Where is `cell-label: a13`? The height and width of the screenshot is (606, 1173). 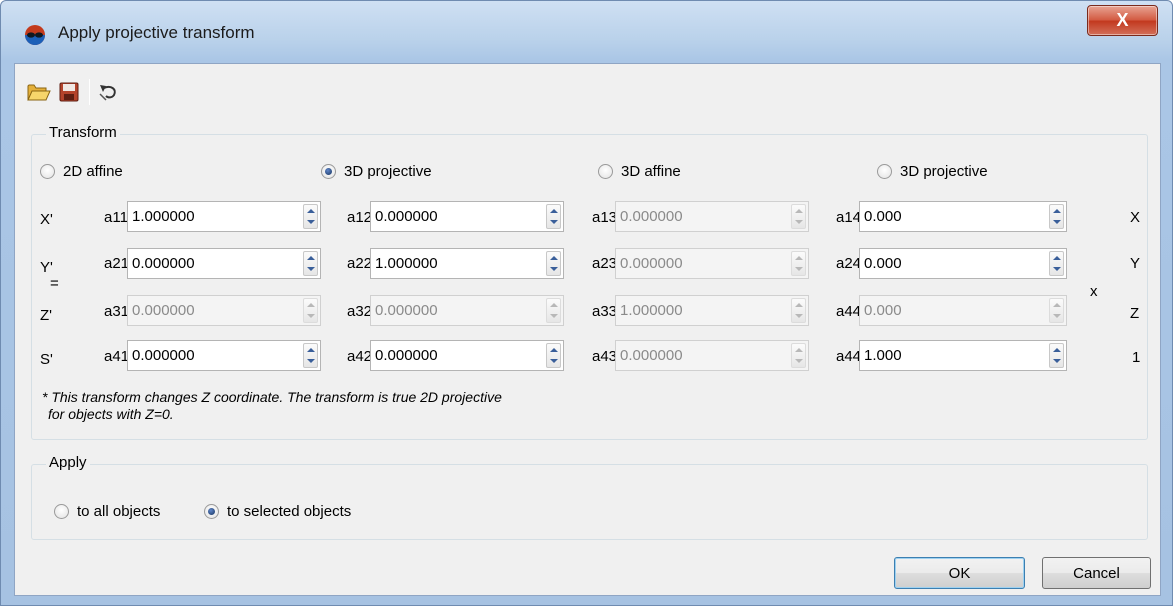
cell-label: a13 is located at coordinates (605, 217).